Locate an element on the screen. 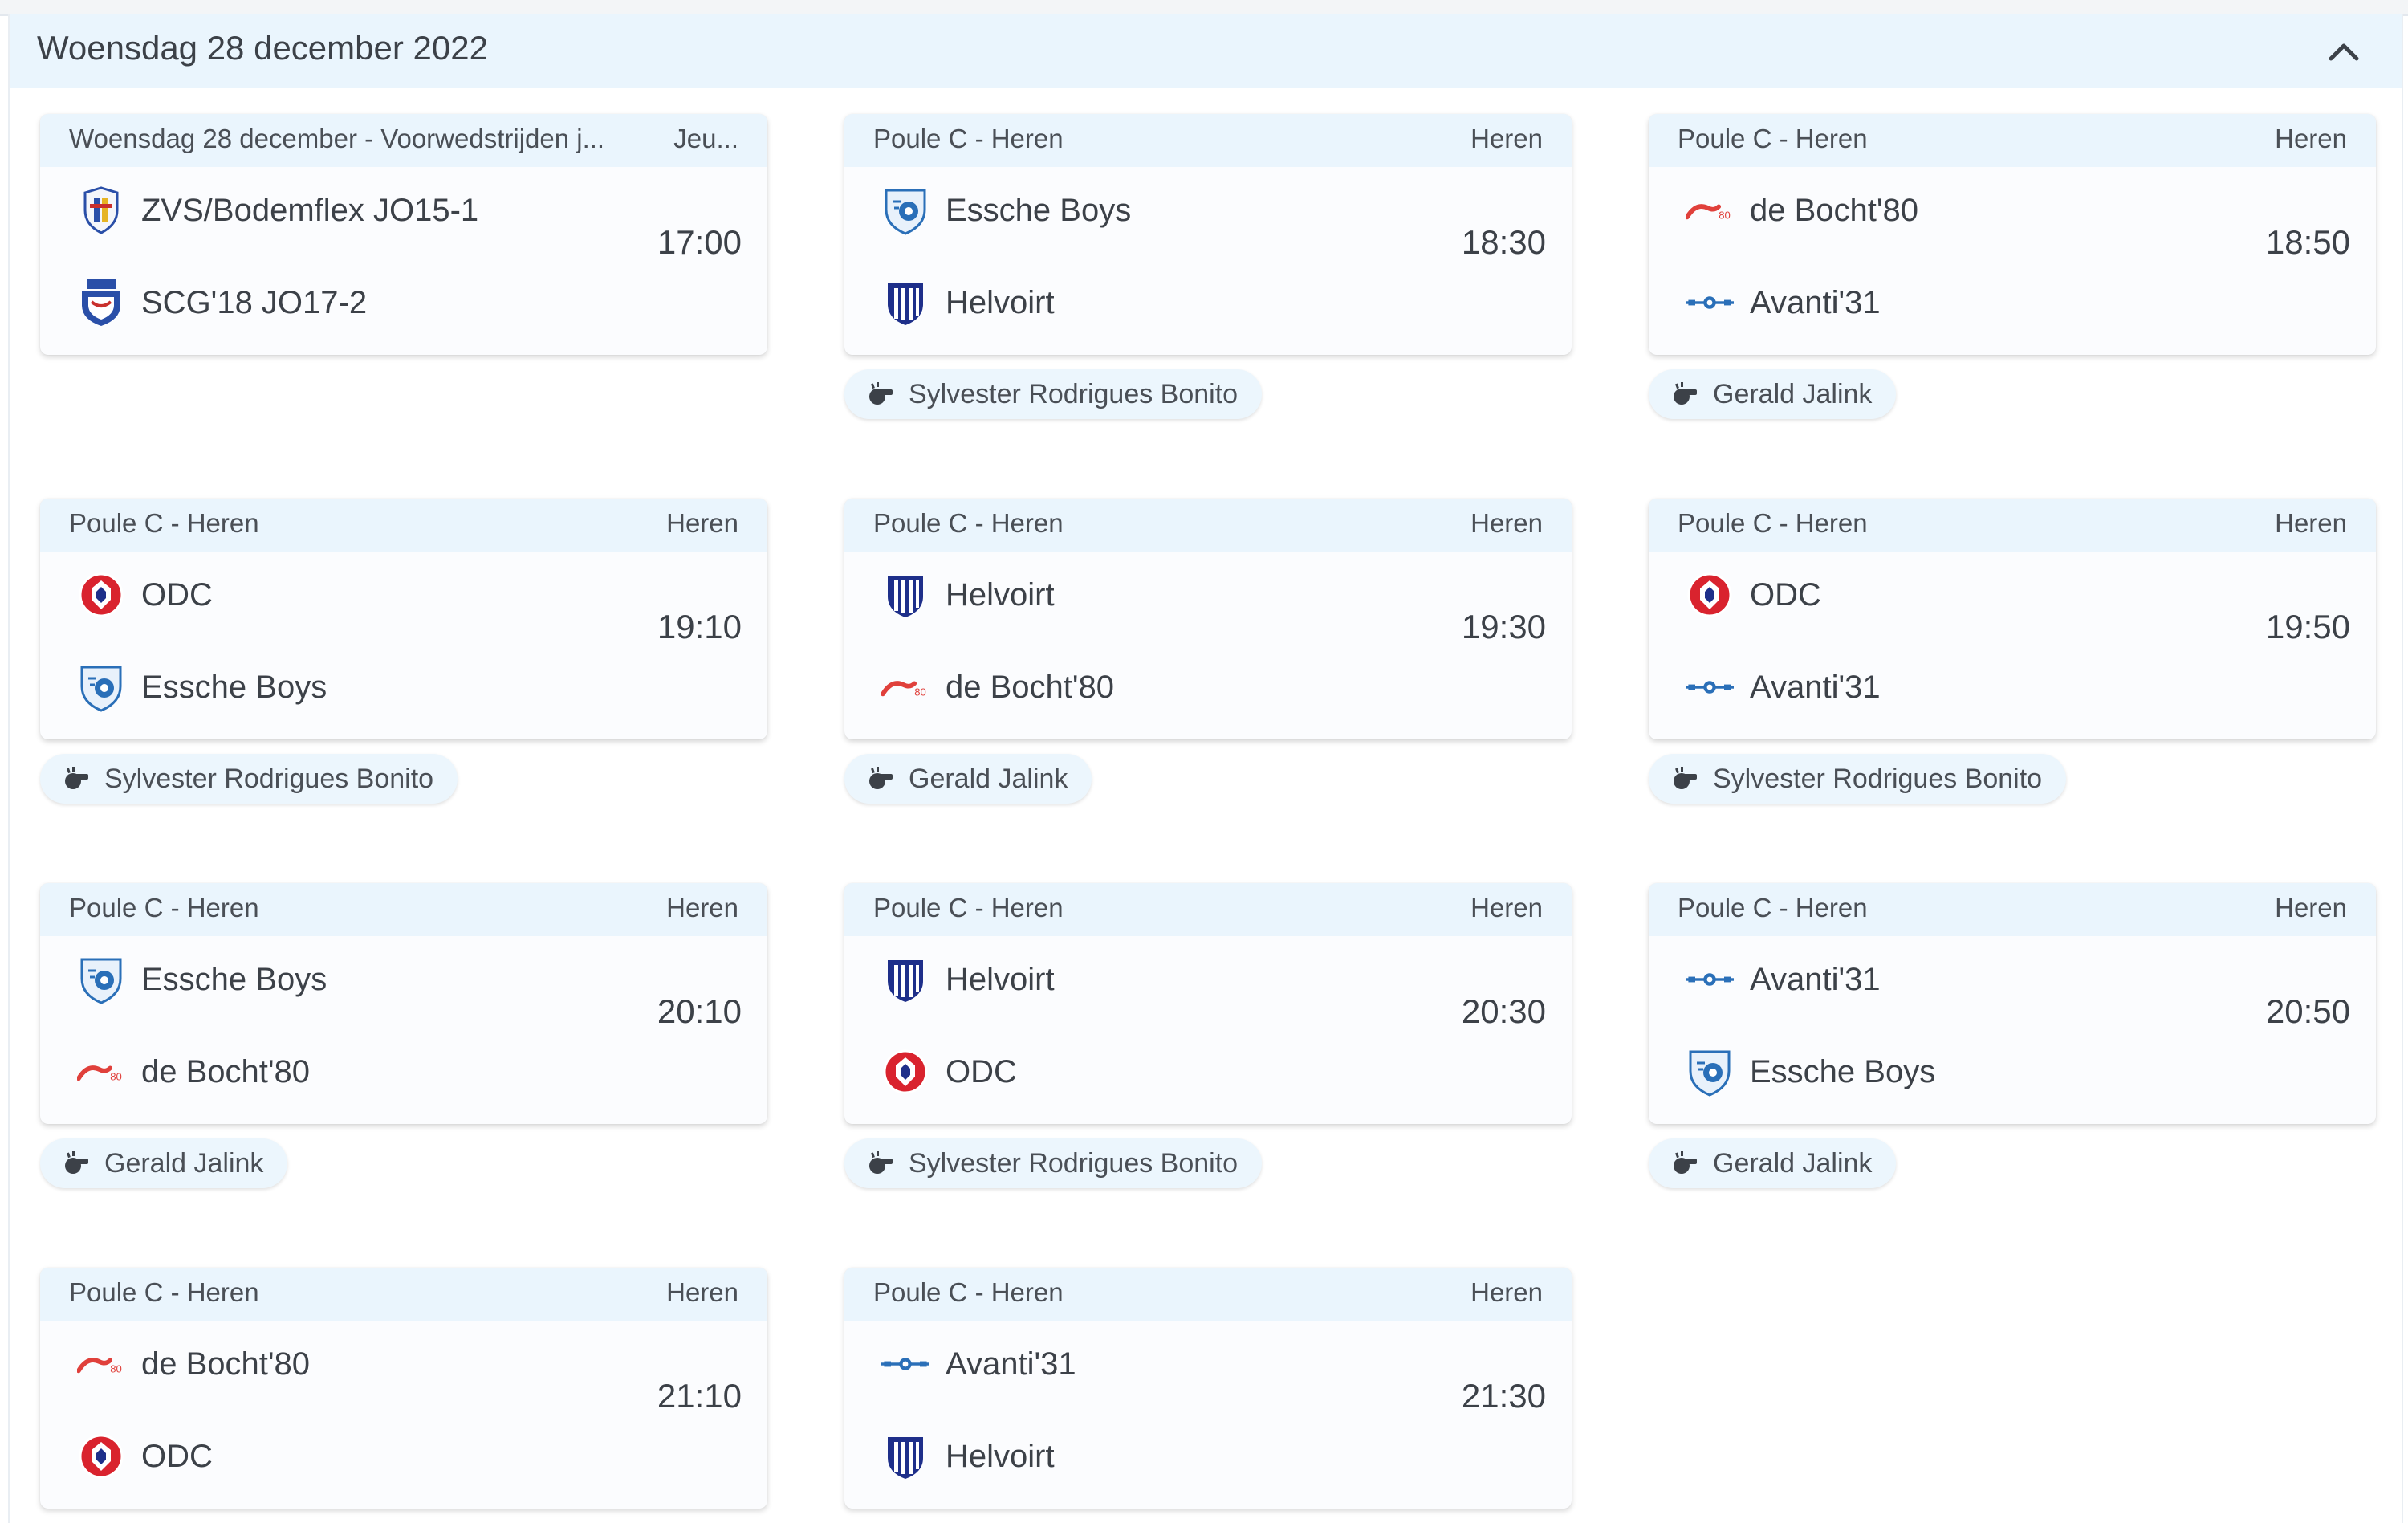 The width and height of the screenshot is (2408, 1523). home-team: Helvoirt is located at coordinates (968, 980).